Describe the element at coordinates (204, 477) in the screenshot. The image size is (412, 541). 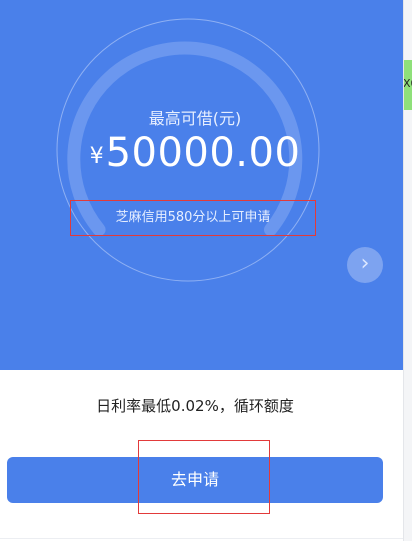
I see `apply-highlight-box` at that location.